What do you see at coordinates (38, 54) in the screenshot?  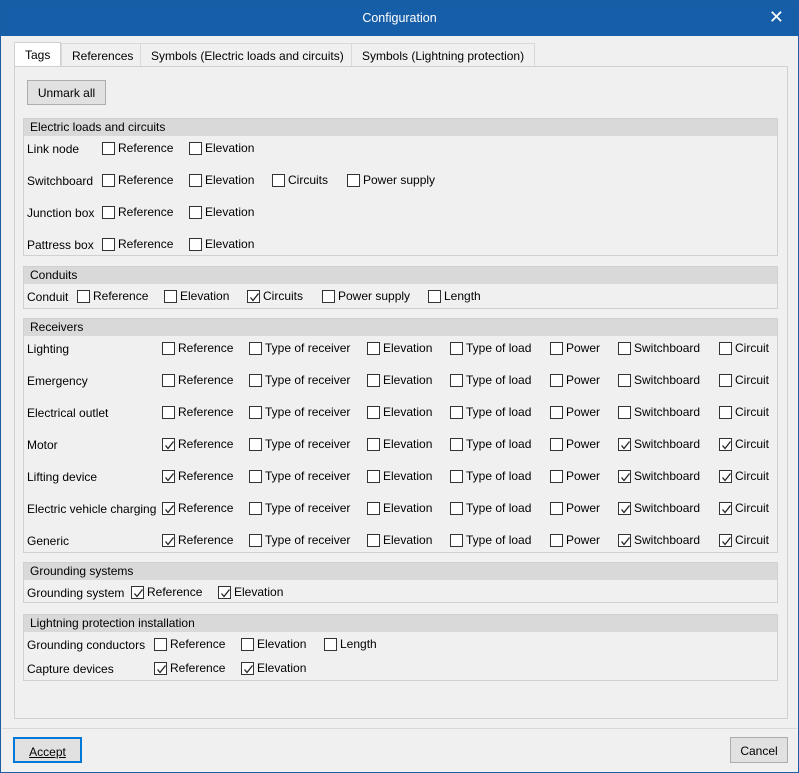 I see `tab-tags: Tags` at bounding box center [38, 54].